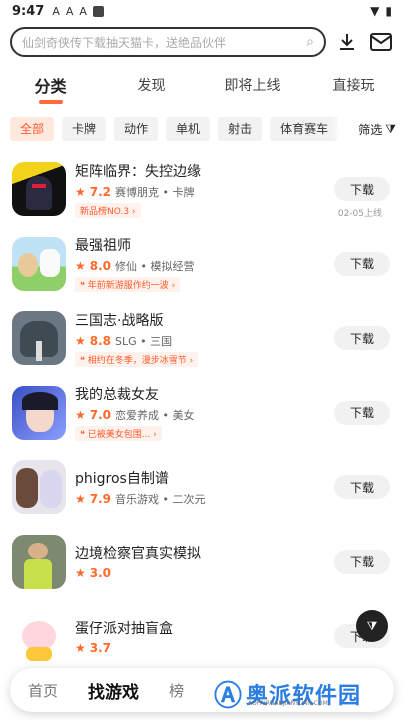 This screenshot has width=404, height=720. I want to click on game-tags: 音乐游戏 • 二次元, so click(160, 499).